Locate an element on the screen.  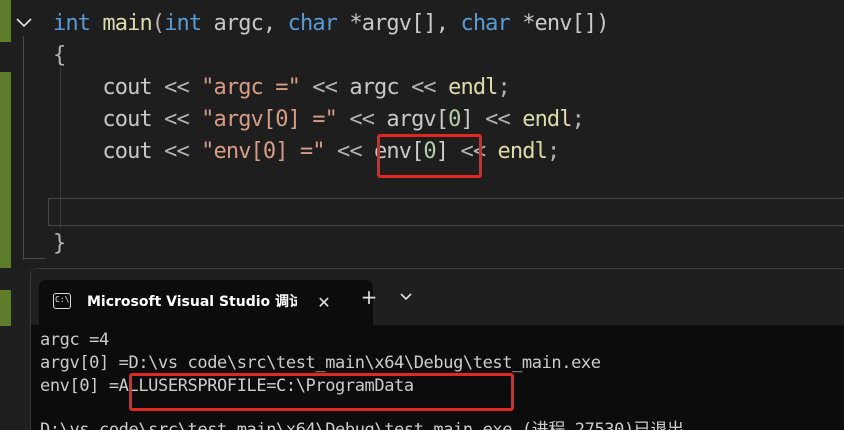
code-token: main is located at coordinates (127, 23).